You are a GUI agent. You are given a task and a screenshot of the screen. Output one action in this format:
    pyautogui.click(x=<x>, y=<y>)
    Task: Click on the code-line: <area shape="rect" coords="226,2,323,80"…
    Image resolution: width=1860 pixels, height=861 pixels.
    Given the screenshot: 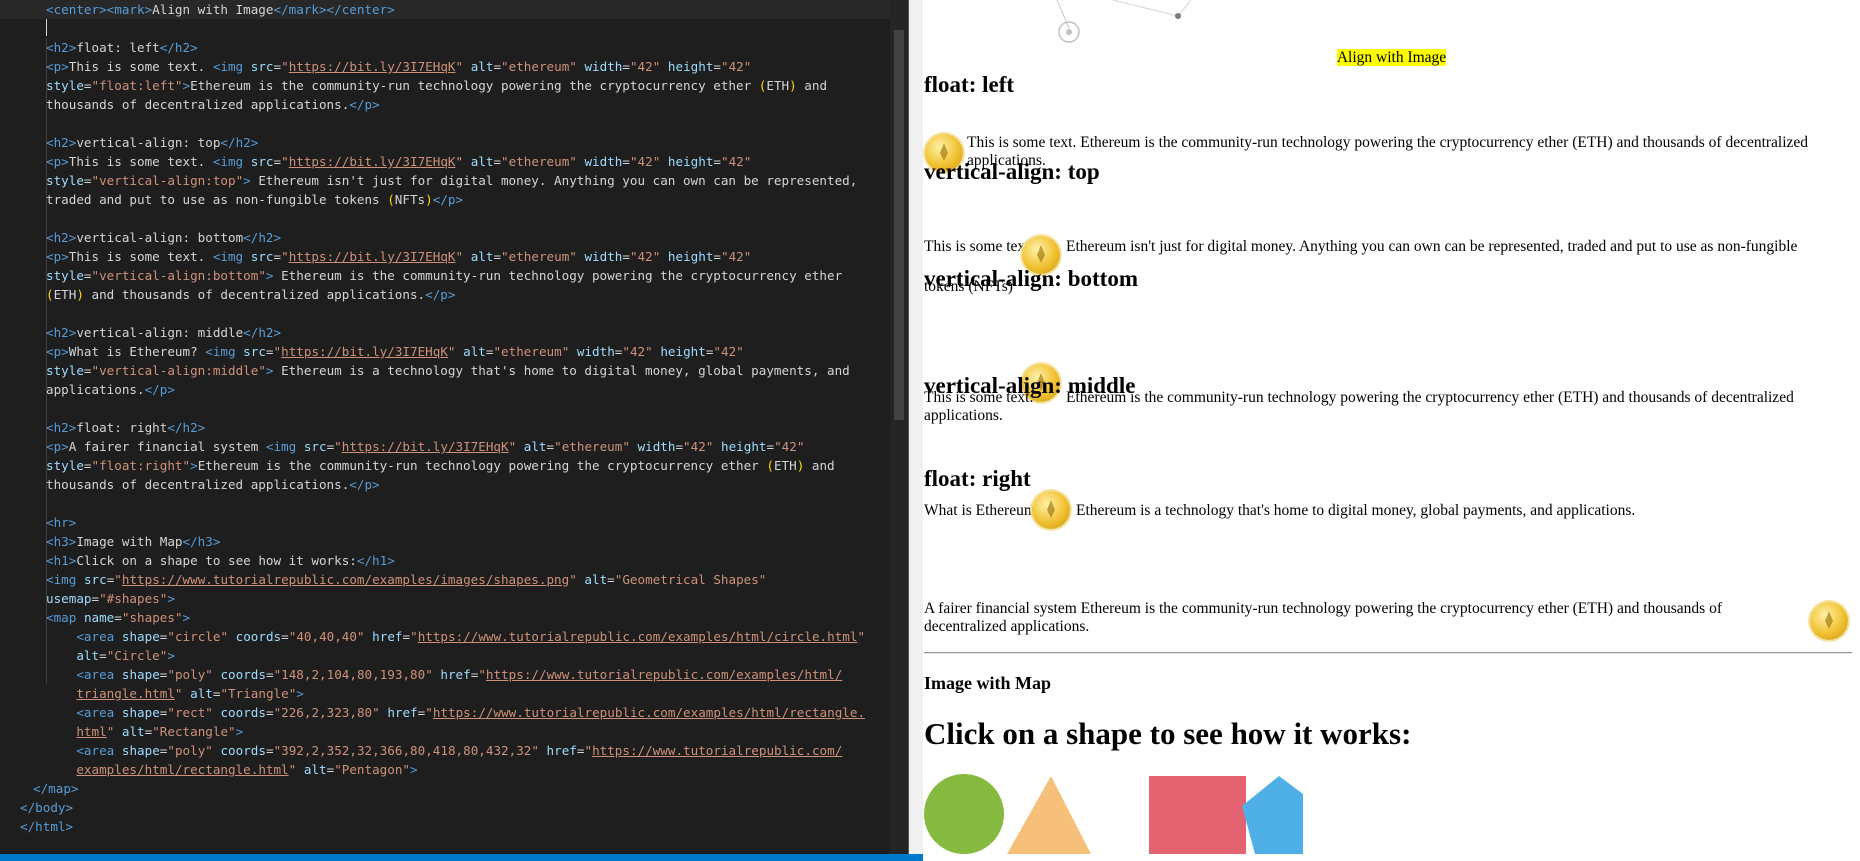 What is the action you would take?
    pyautogui.click(x=468, y=712)
    